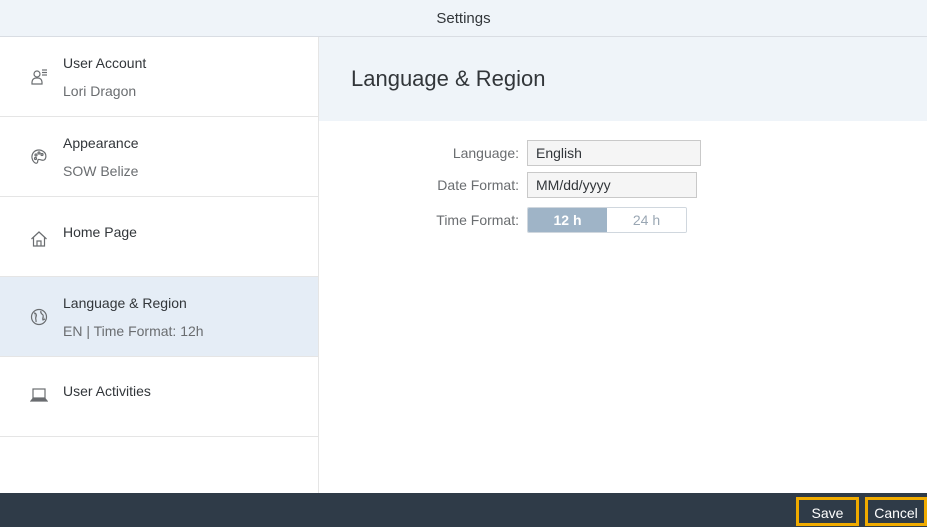 The height and width of the screenshot is (527, 927). I want to click on sidebar-item-language-region: Language & Region EN | Time Format: 12h, so click(159, 317).